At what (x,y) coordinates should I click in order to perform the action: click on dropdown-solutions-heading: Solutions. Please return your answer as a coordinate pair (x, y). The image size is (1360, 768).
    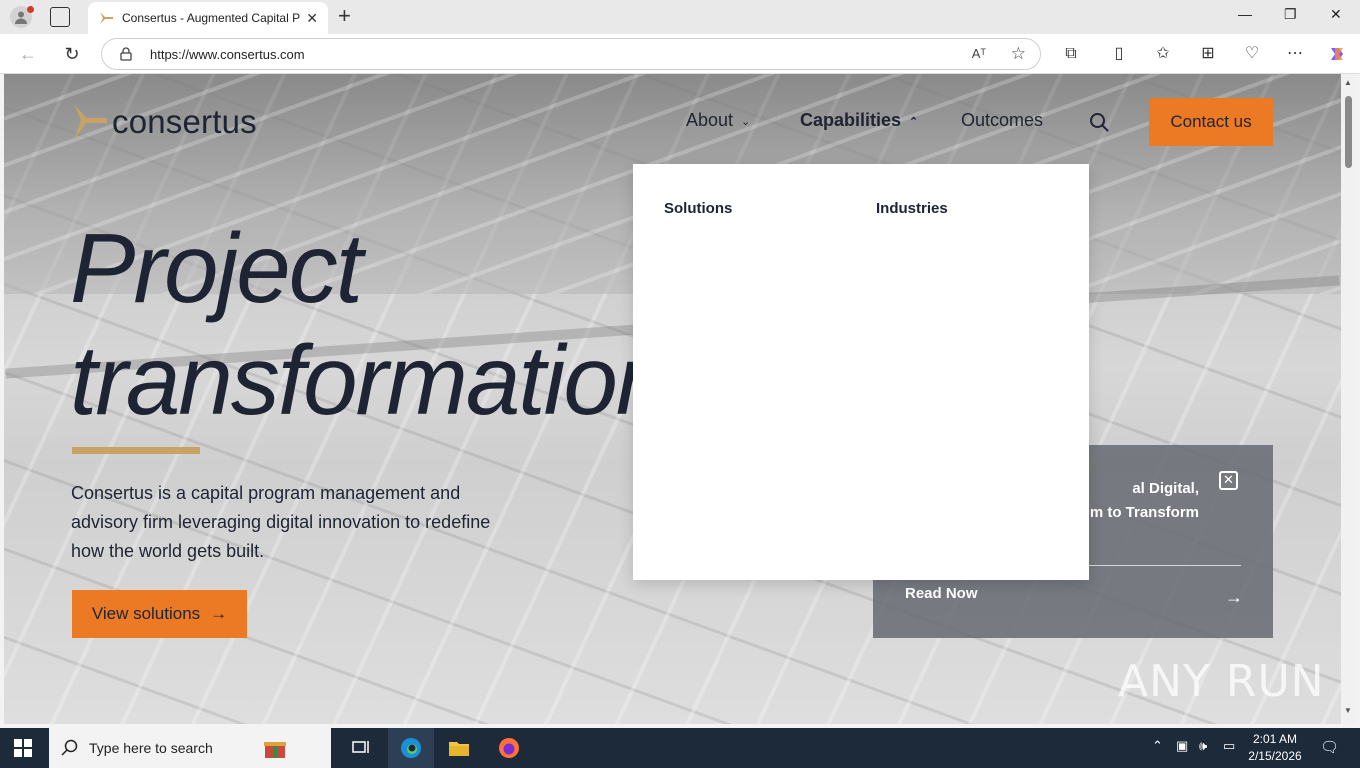
    Looking at the image, I should click on (698, 208).